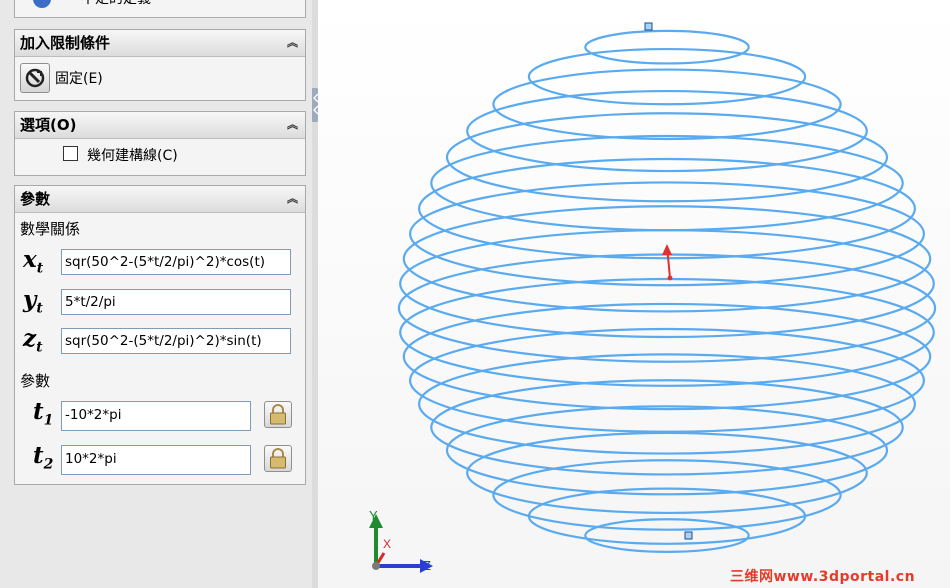 Image resolution: width=950 pixels, height=588 pixels. I want to click on t2-lock-button, so click(278, 458).